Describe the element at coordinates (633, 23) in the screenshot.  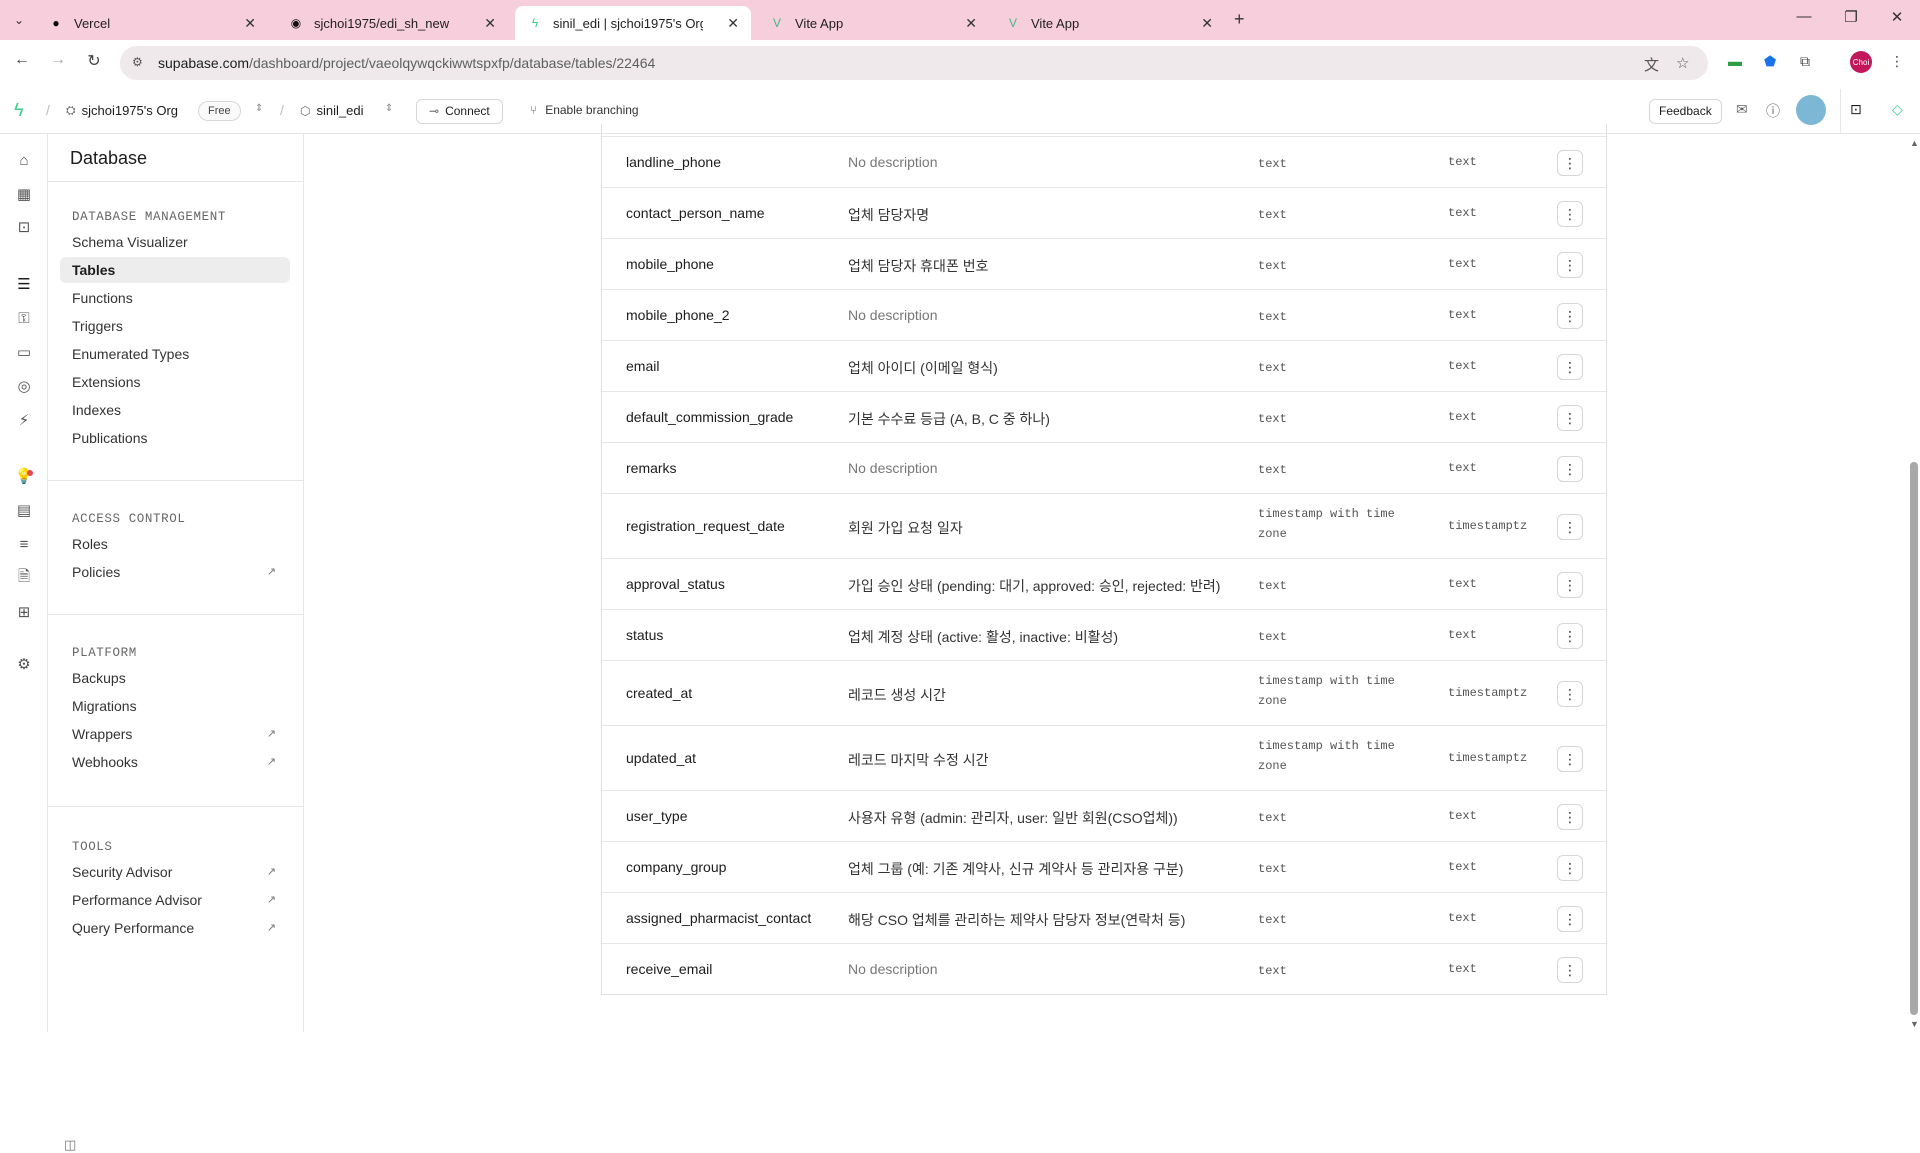
I see `browser-tab: ϟ sinil_edi | sjchoi1975's Org | Su ✕` at that location.